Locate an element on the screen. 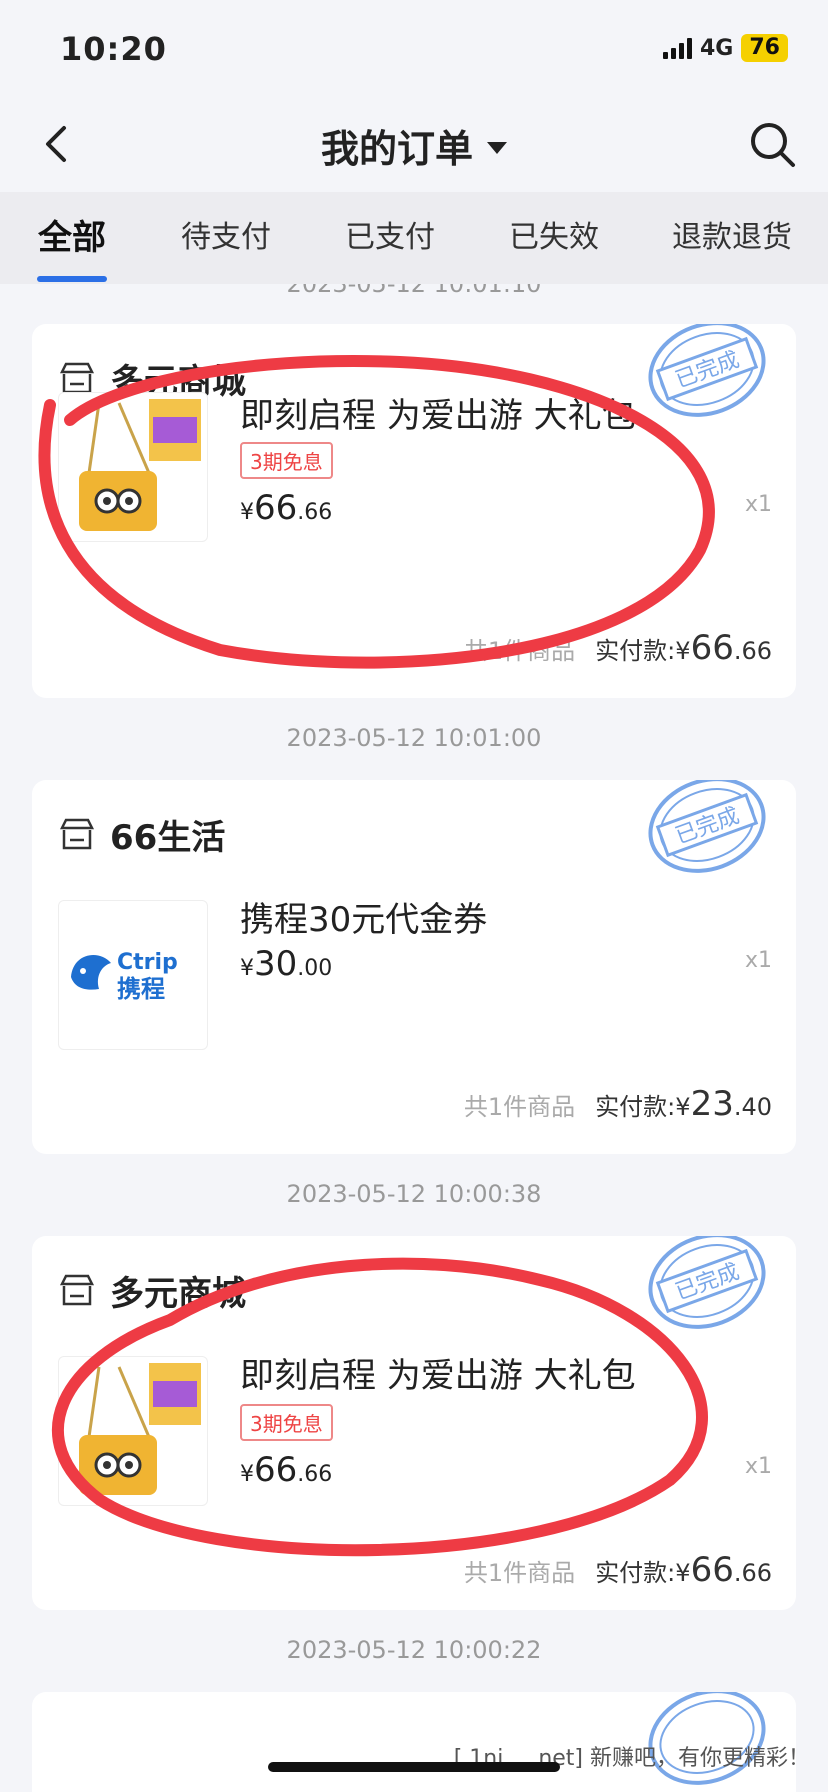 The image size is (828, 1792). tab-expired: 已失效 is located at coordinates (554, 238).